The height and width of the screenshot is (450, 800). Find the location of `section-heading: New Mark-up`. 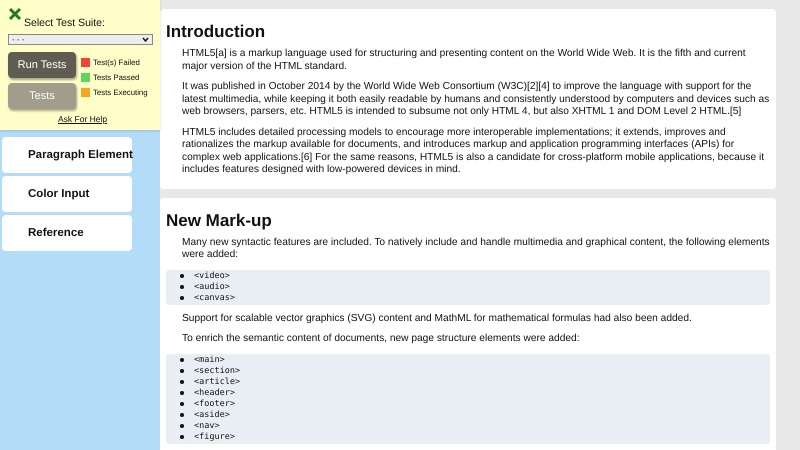

section-heading: New Mark-up is located at coordinates (219, 220).